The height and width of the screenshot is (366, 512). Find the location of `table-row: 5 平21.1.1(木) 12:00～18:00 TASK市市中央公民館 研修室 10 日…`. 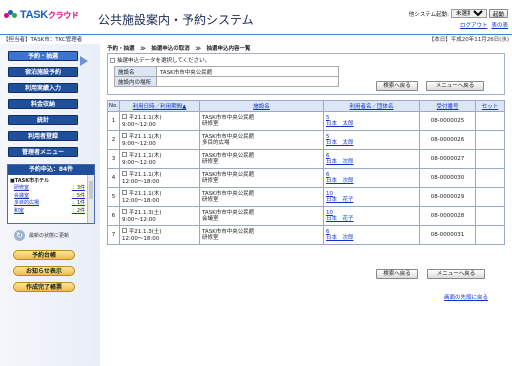

table-row: 5 平21.1.1(木) 12:00～18:00 TASK市市中央公民館 研修室 10 日… is located at coordinates (306, 197).